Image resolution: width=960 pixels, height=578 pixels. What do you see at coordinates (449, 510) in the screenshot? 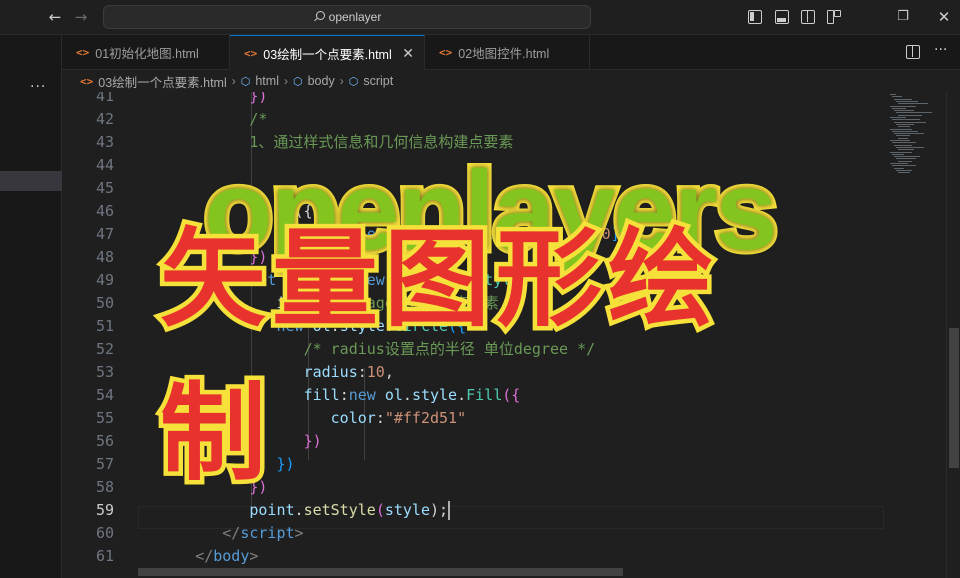
I see `text-caret` at bounding box center [449, 510].